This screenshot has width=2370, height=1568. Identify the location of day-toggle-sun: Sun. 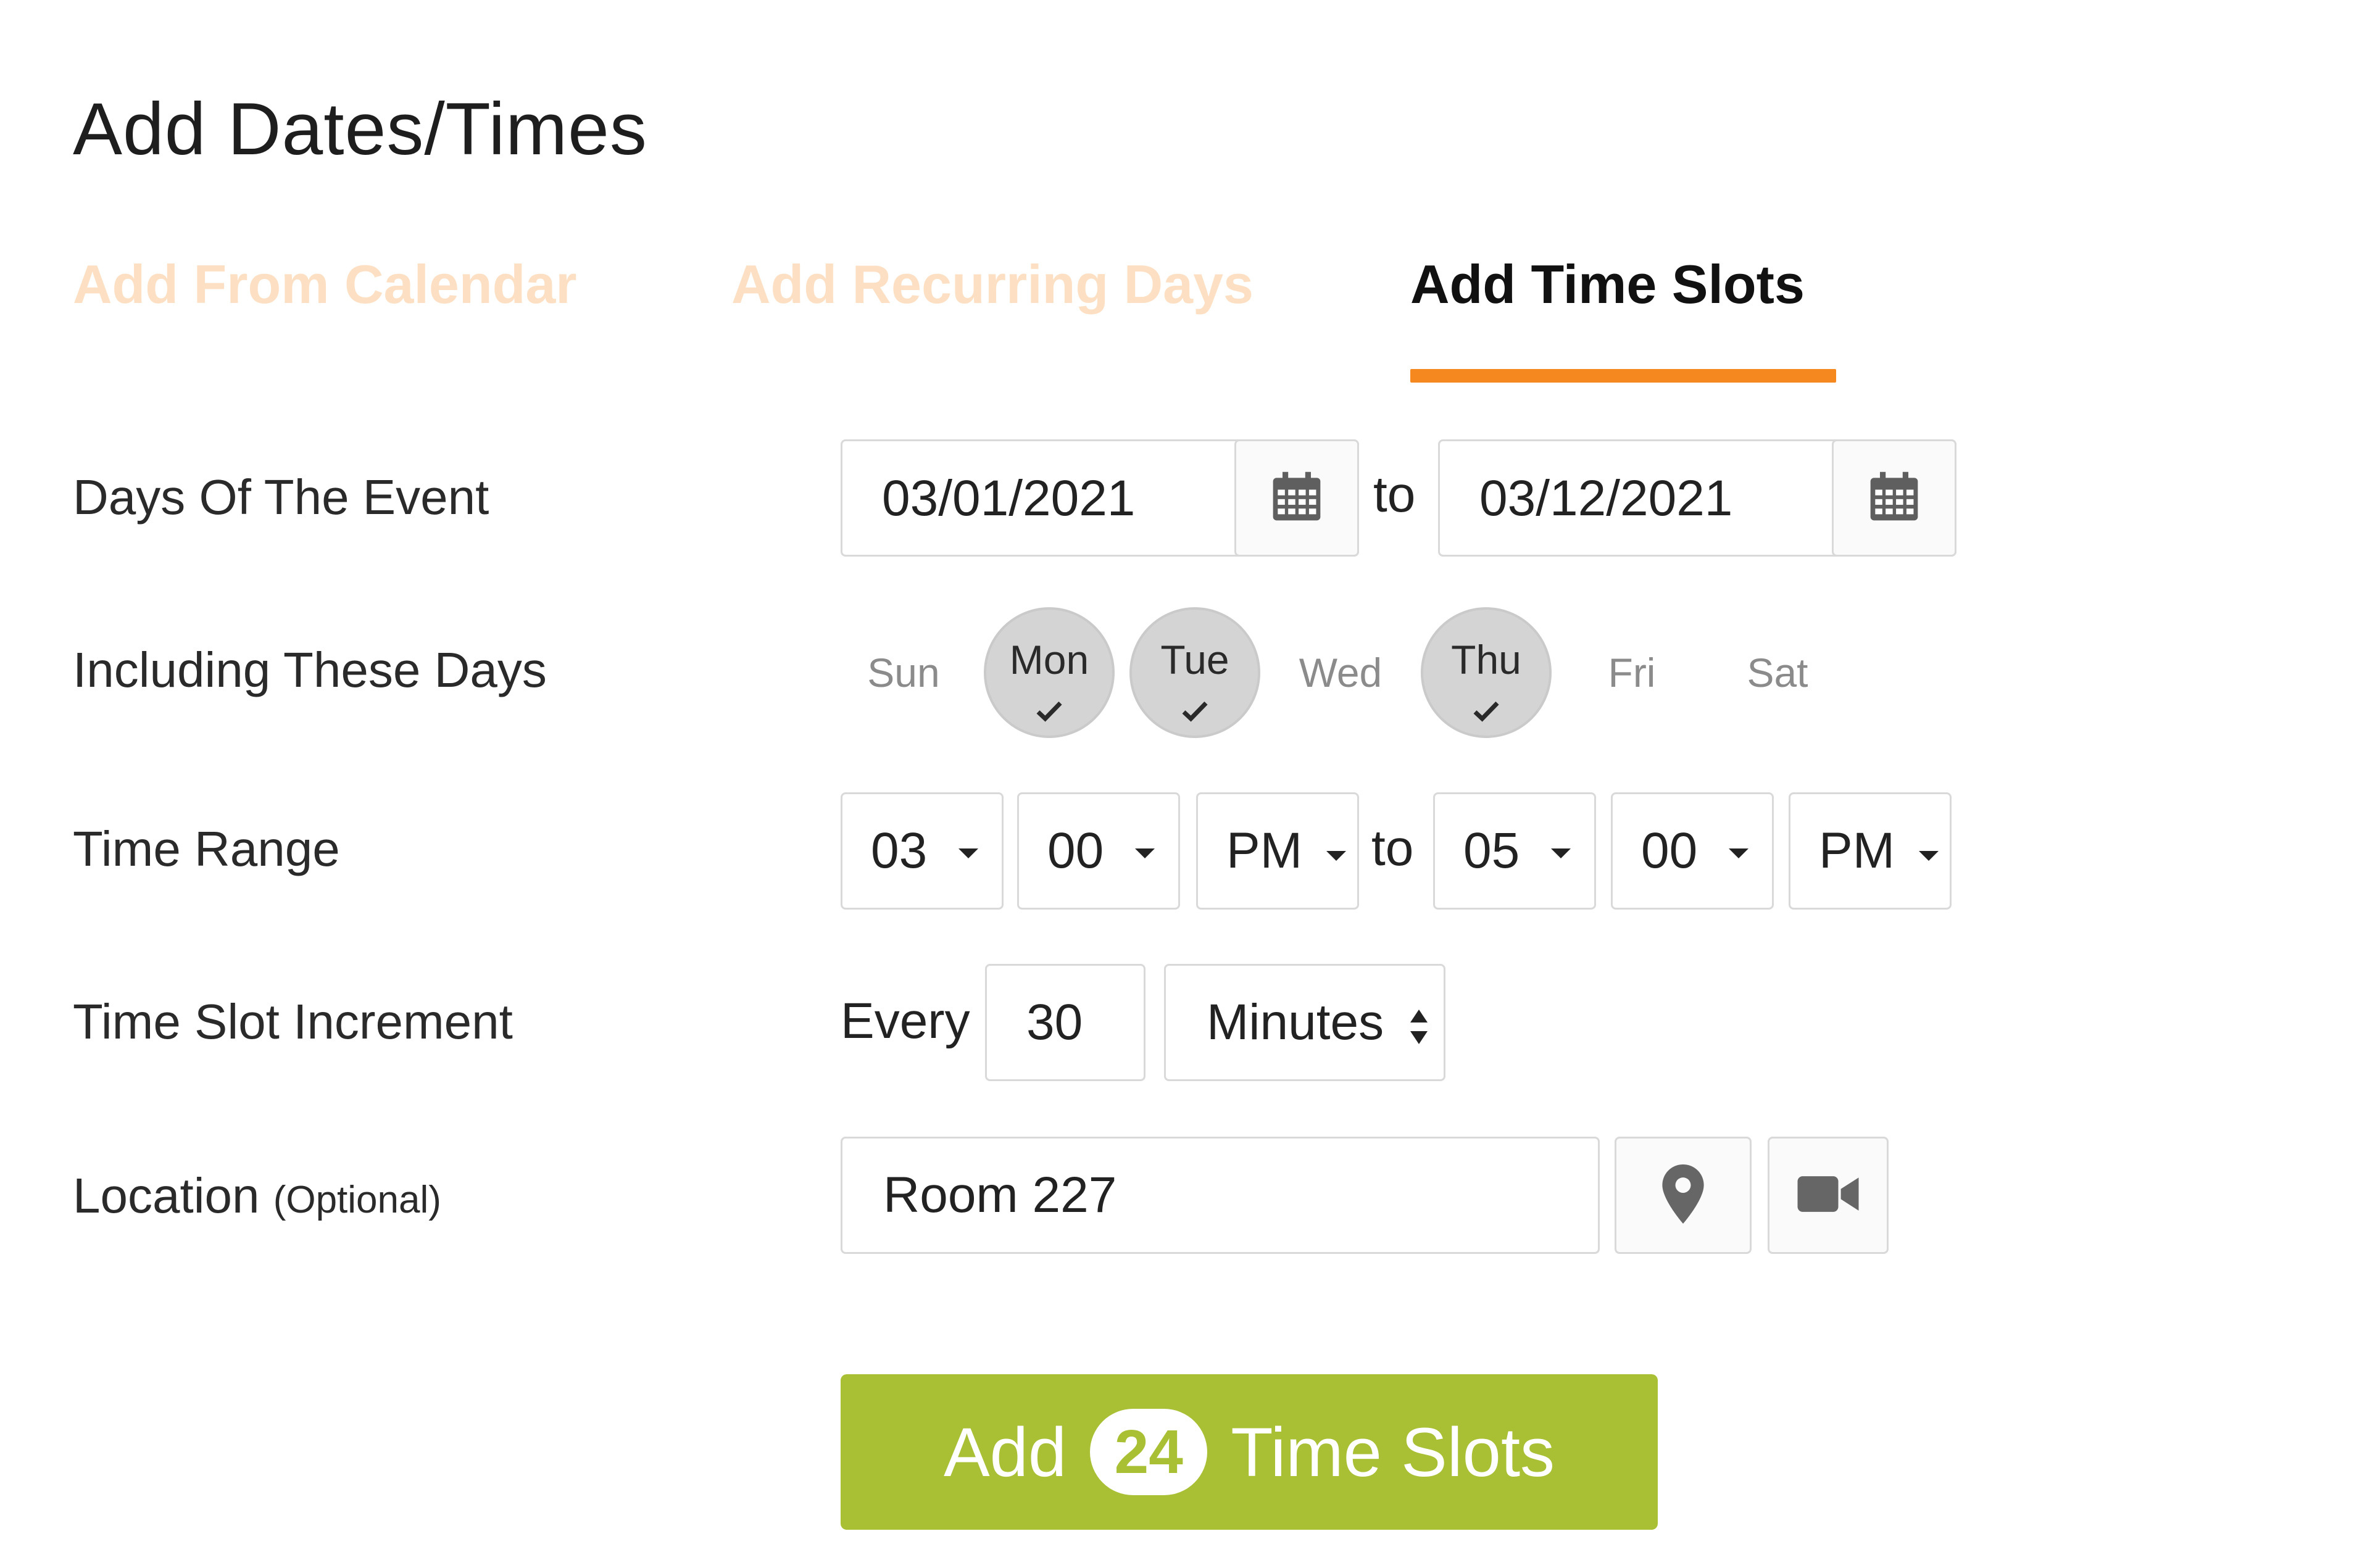
(903, 672).